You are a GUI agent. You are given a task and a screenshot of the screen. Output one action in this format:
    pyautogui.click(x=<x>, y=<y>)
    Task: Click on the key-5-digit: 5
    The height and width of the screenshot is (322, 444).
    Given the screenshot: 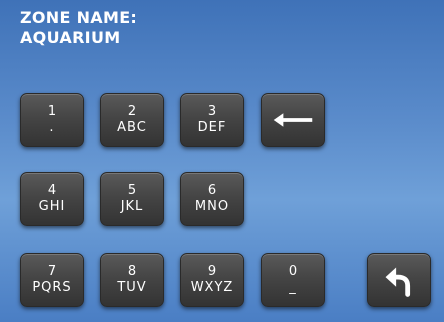 What is the action you would take?
    pyautogui.click(x=132, y=190)
    